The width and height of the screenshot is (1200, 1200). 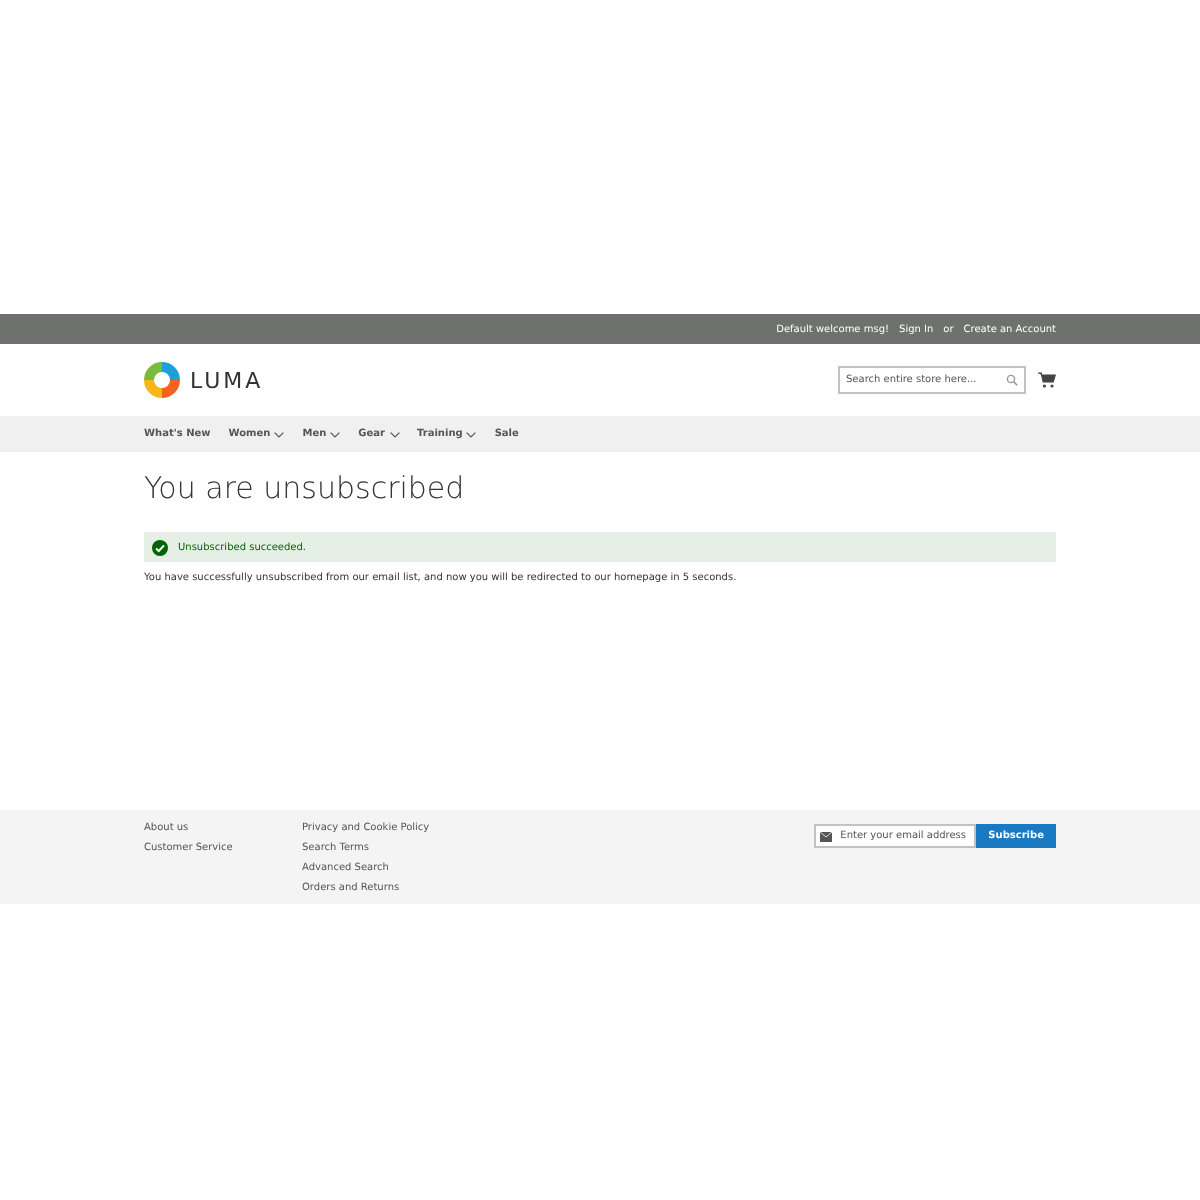 I want to click on page-title: You are unsubscribed, so click(x=305, y=488).